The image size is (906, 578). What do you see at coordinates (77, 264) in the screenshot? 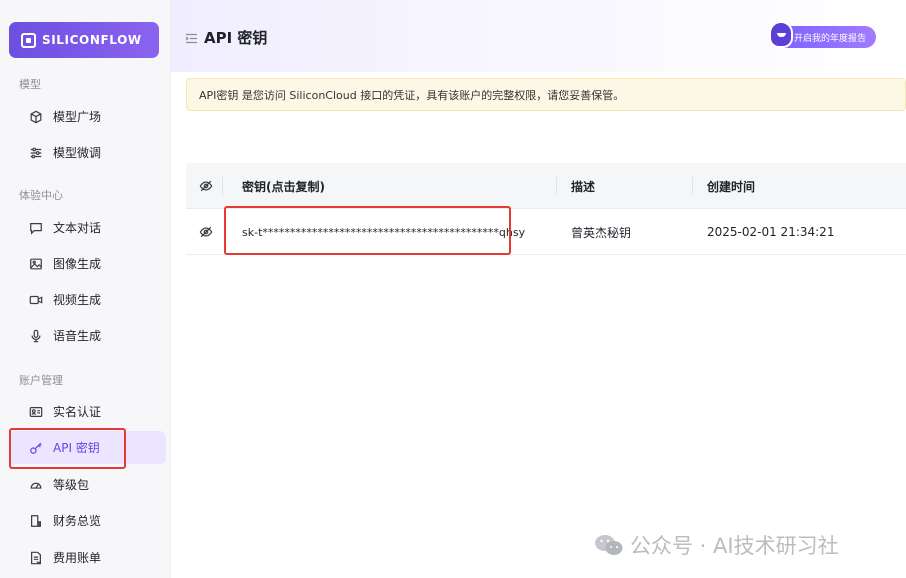
I see `sidebar-item-label: 图像生成` at bounding box center [77, 264].